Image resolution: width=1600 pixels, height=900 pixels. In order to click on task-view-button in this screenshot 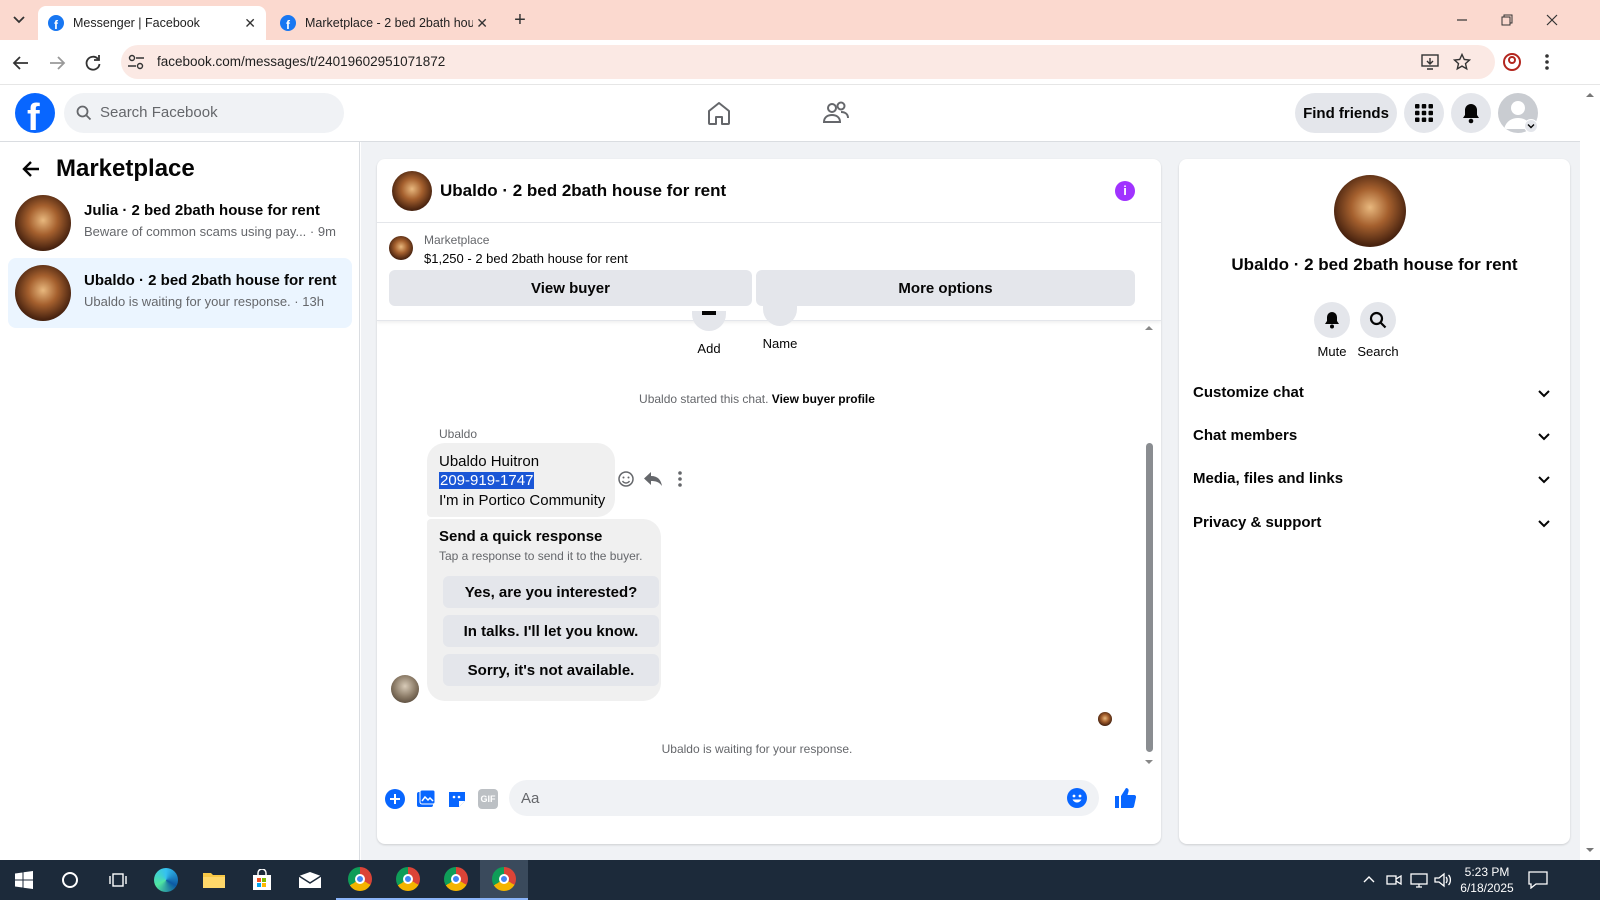, I will do `click(118, 880)`.